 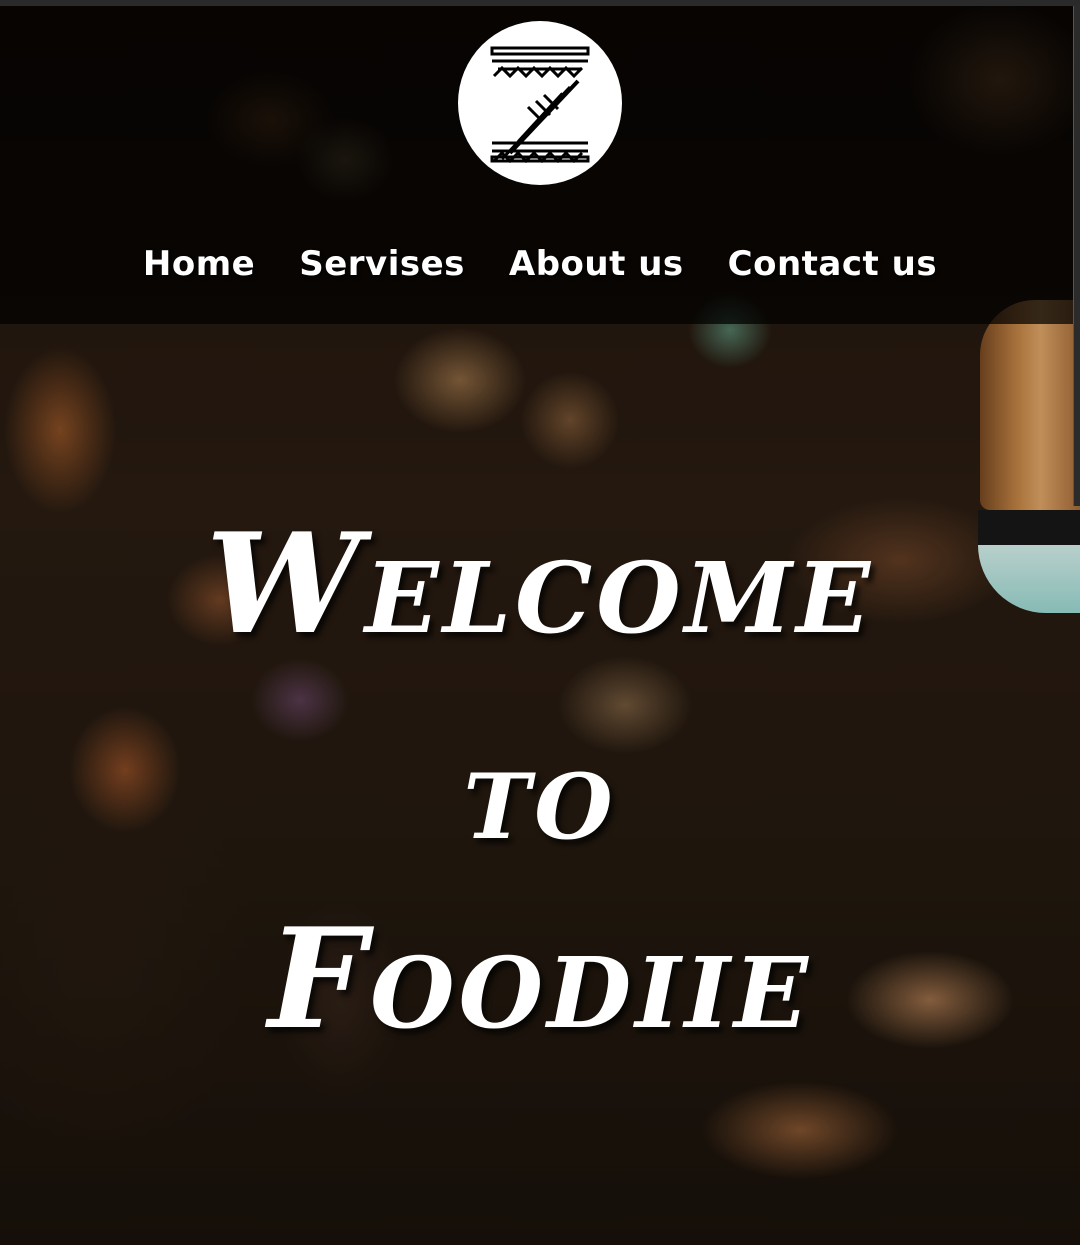 I want to click on nav-about-link: About us, so click(x=596, y=264).